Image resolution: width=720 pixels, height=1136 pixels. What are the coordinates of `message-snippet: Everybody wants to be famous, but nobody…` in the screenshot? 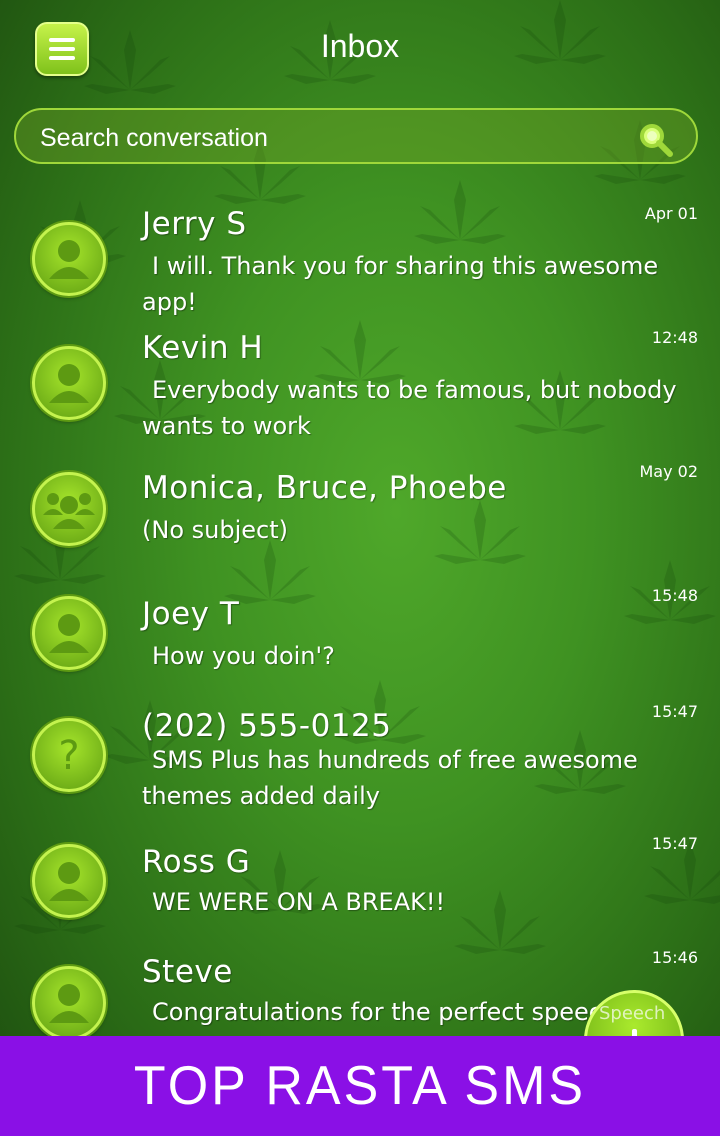 It's located at (409, 408).